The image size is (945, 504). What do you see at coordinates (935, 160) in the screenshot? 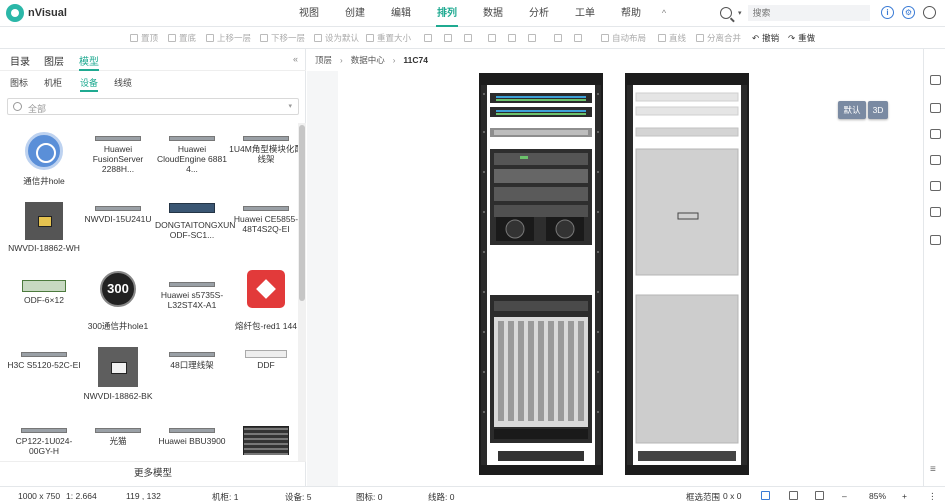
I see `link-icon` at bounding box center [935, 160].